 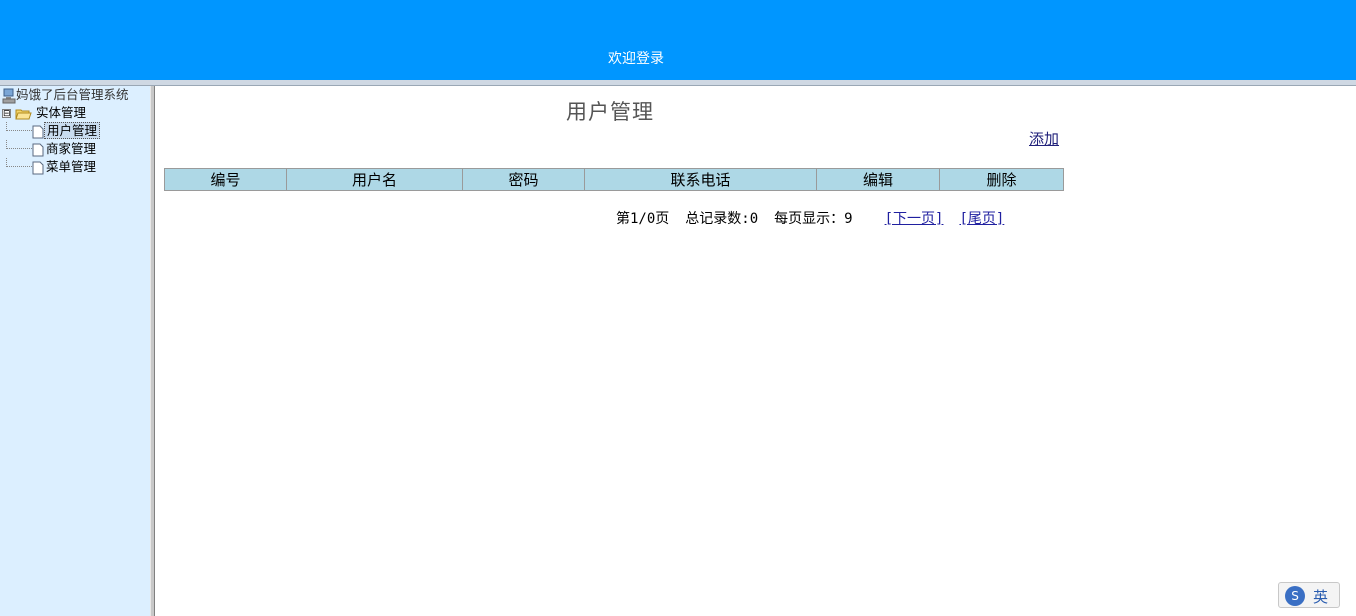 What do you see at coordinates (1320, 596) in the screenshot?
I see `ime-language-toggle: 英` at bounding box center [1320, 596].